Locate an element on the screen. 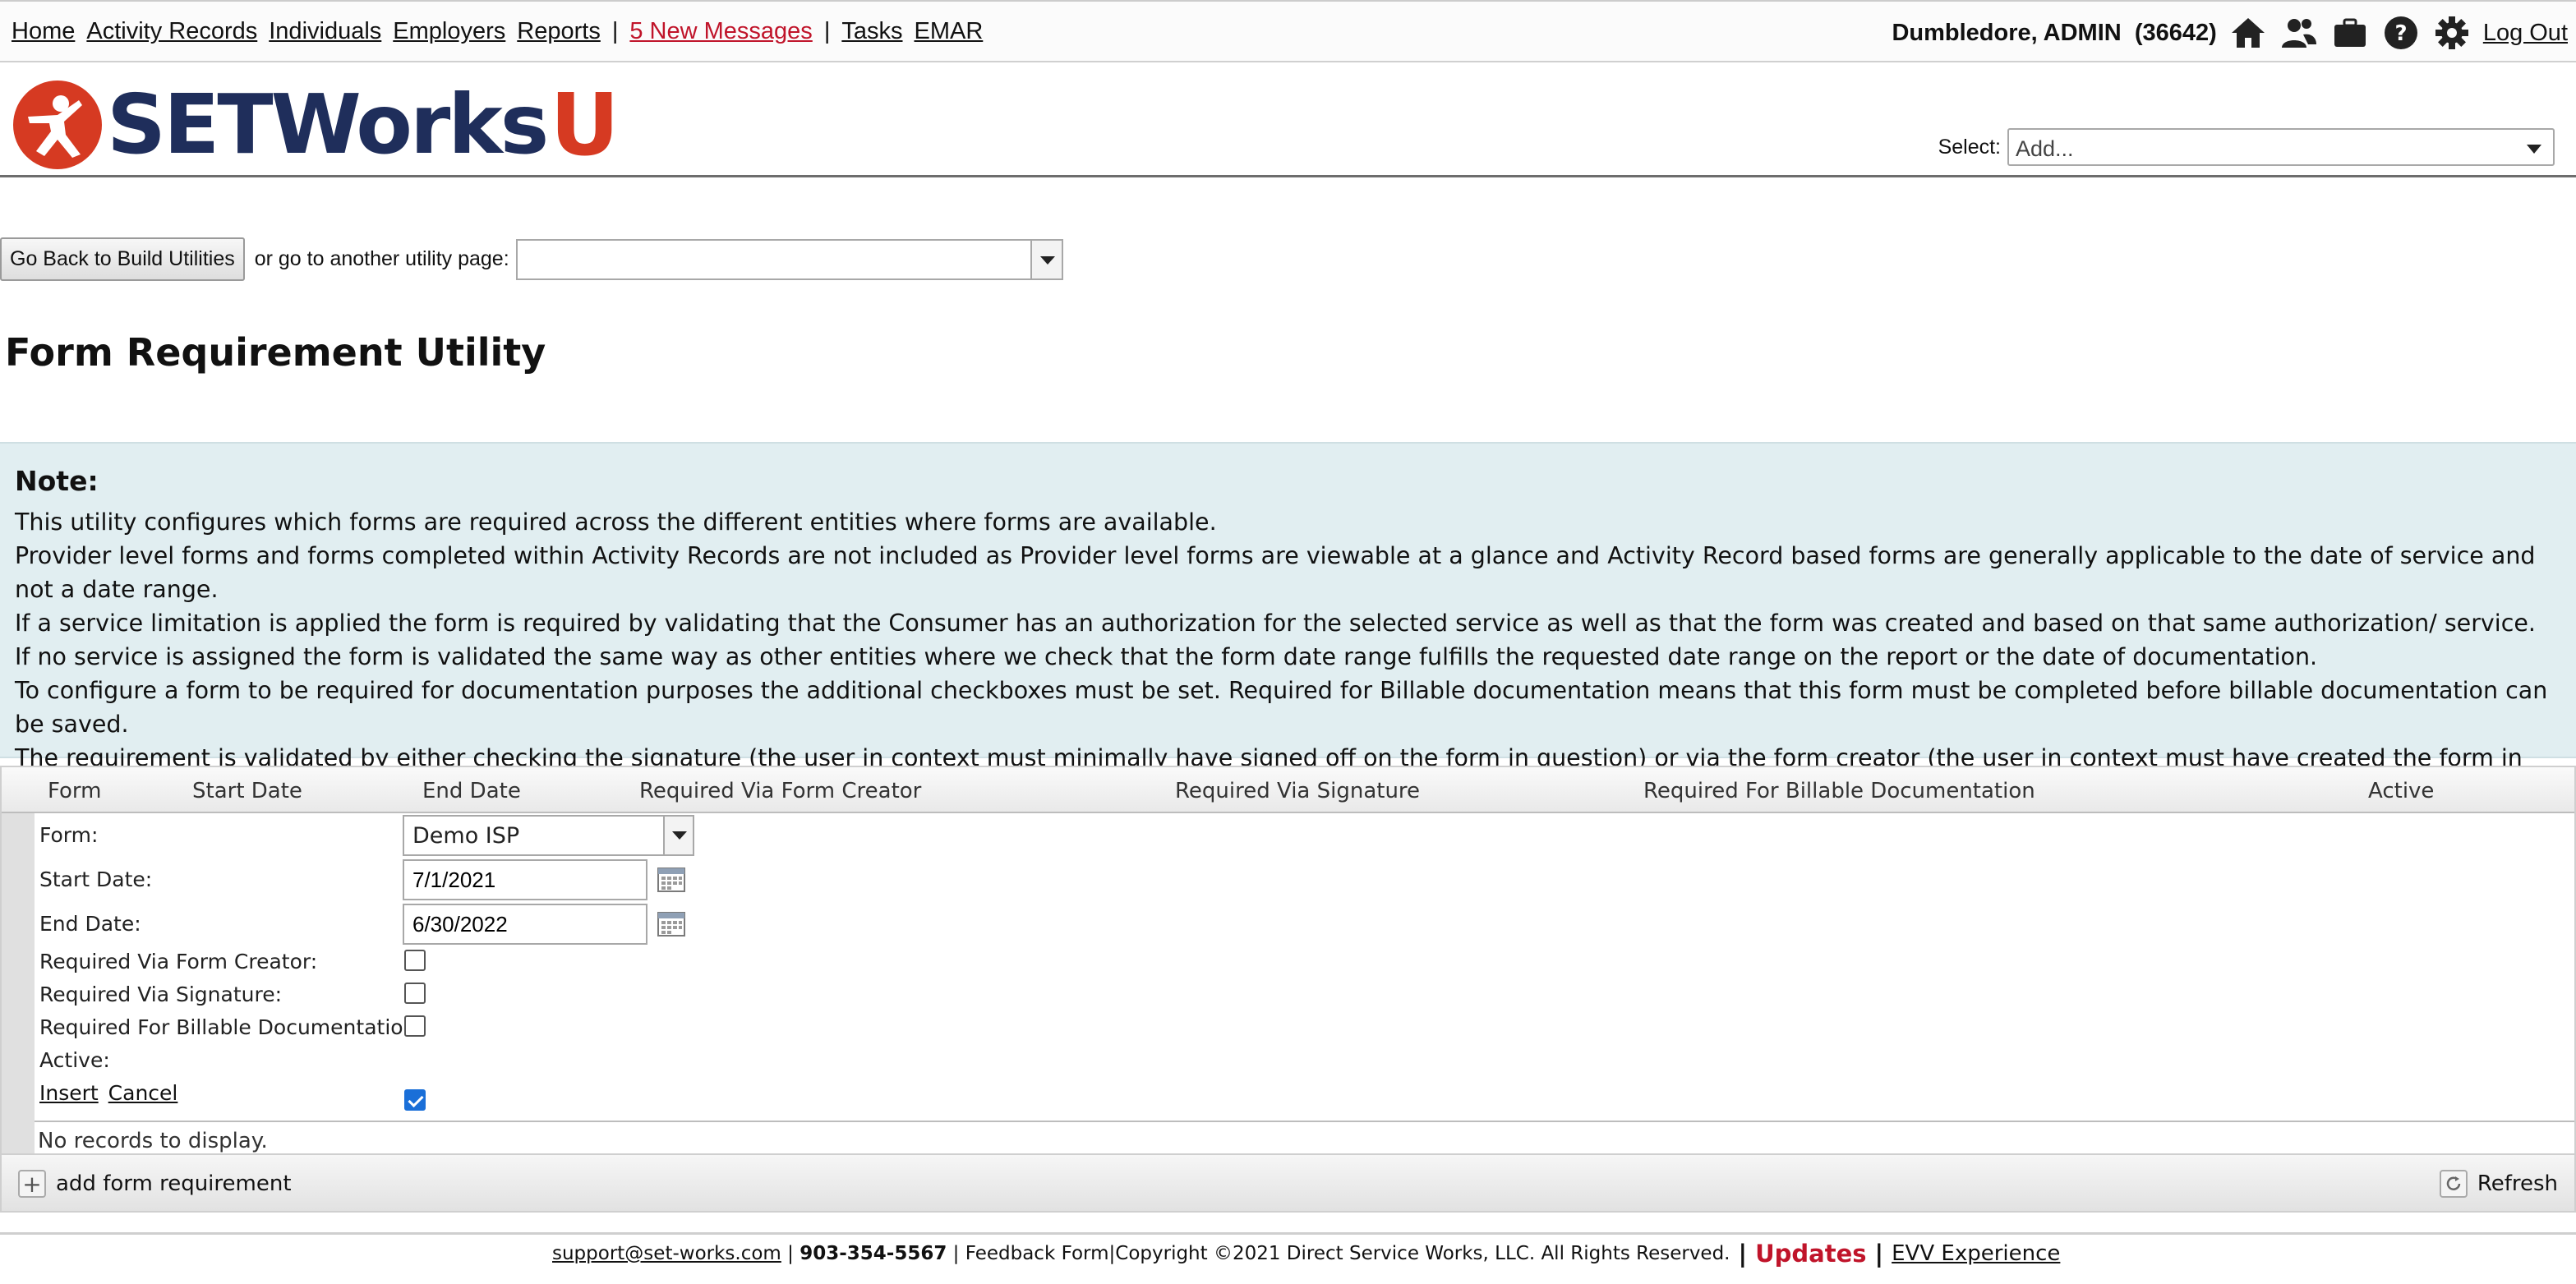  support-phone: 903-354-5567 is located at coordinates (873, 1254).